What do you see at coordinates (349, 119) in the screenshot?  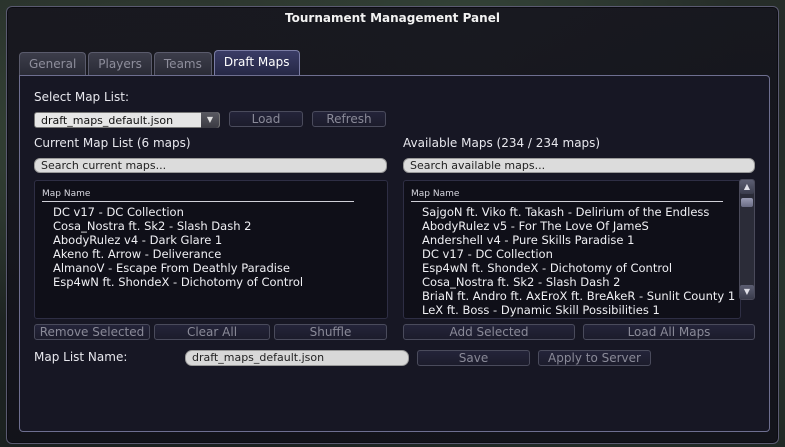 I see `refresh-button: Refresh` at bounding box center [349, 119].